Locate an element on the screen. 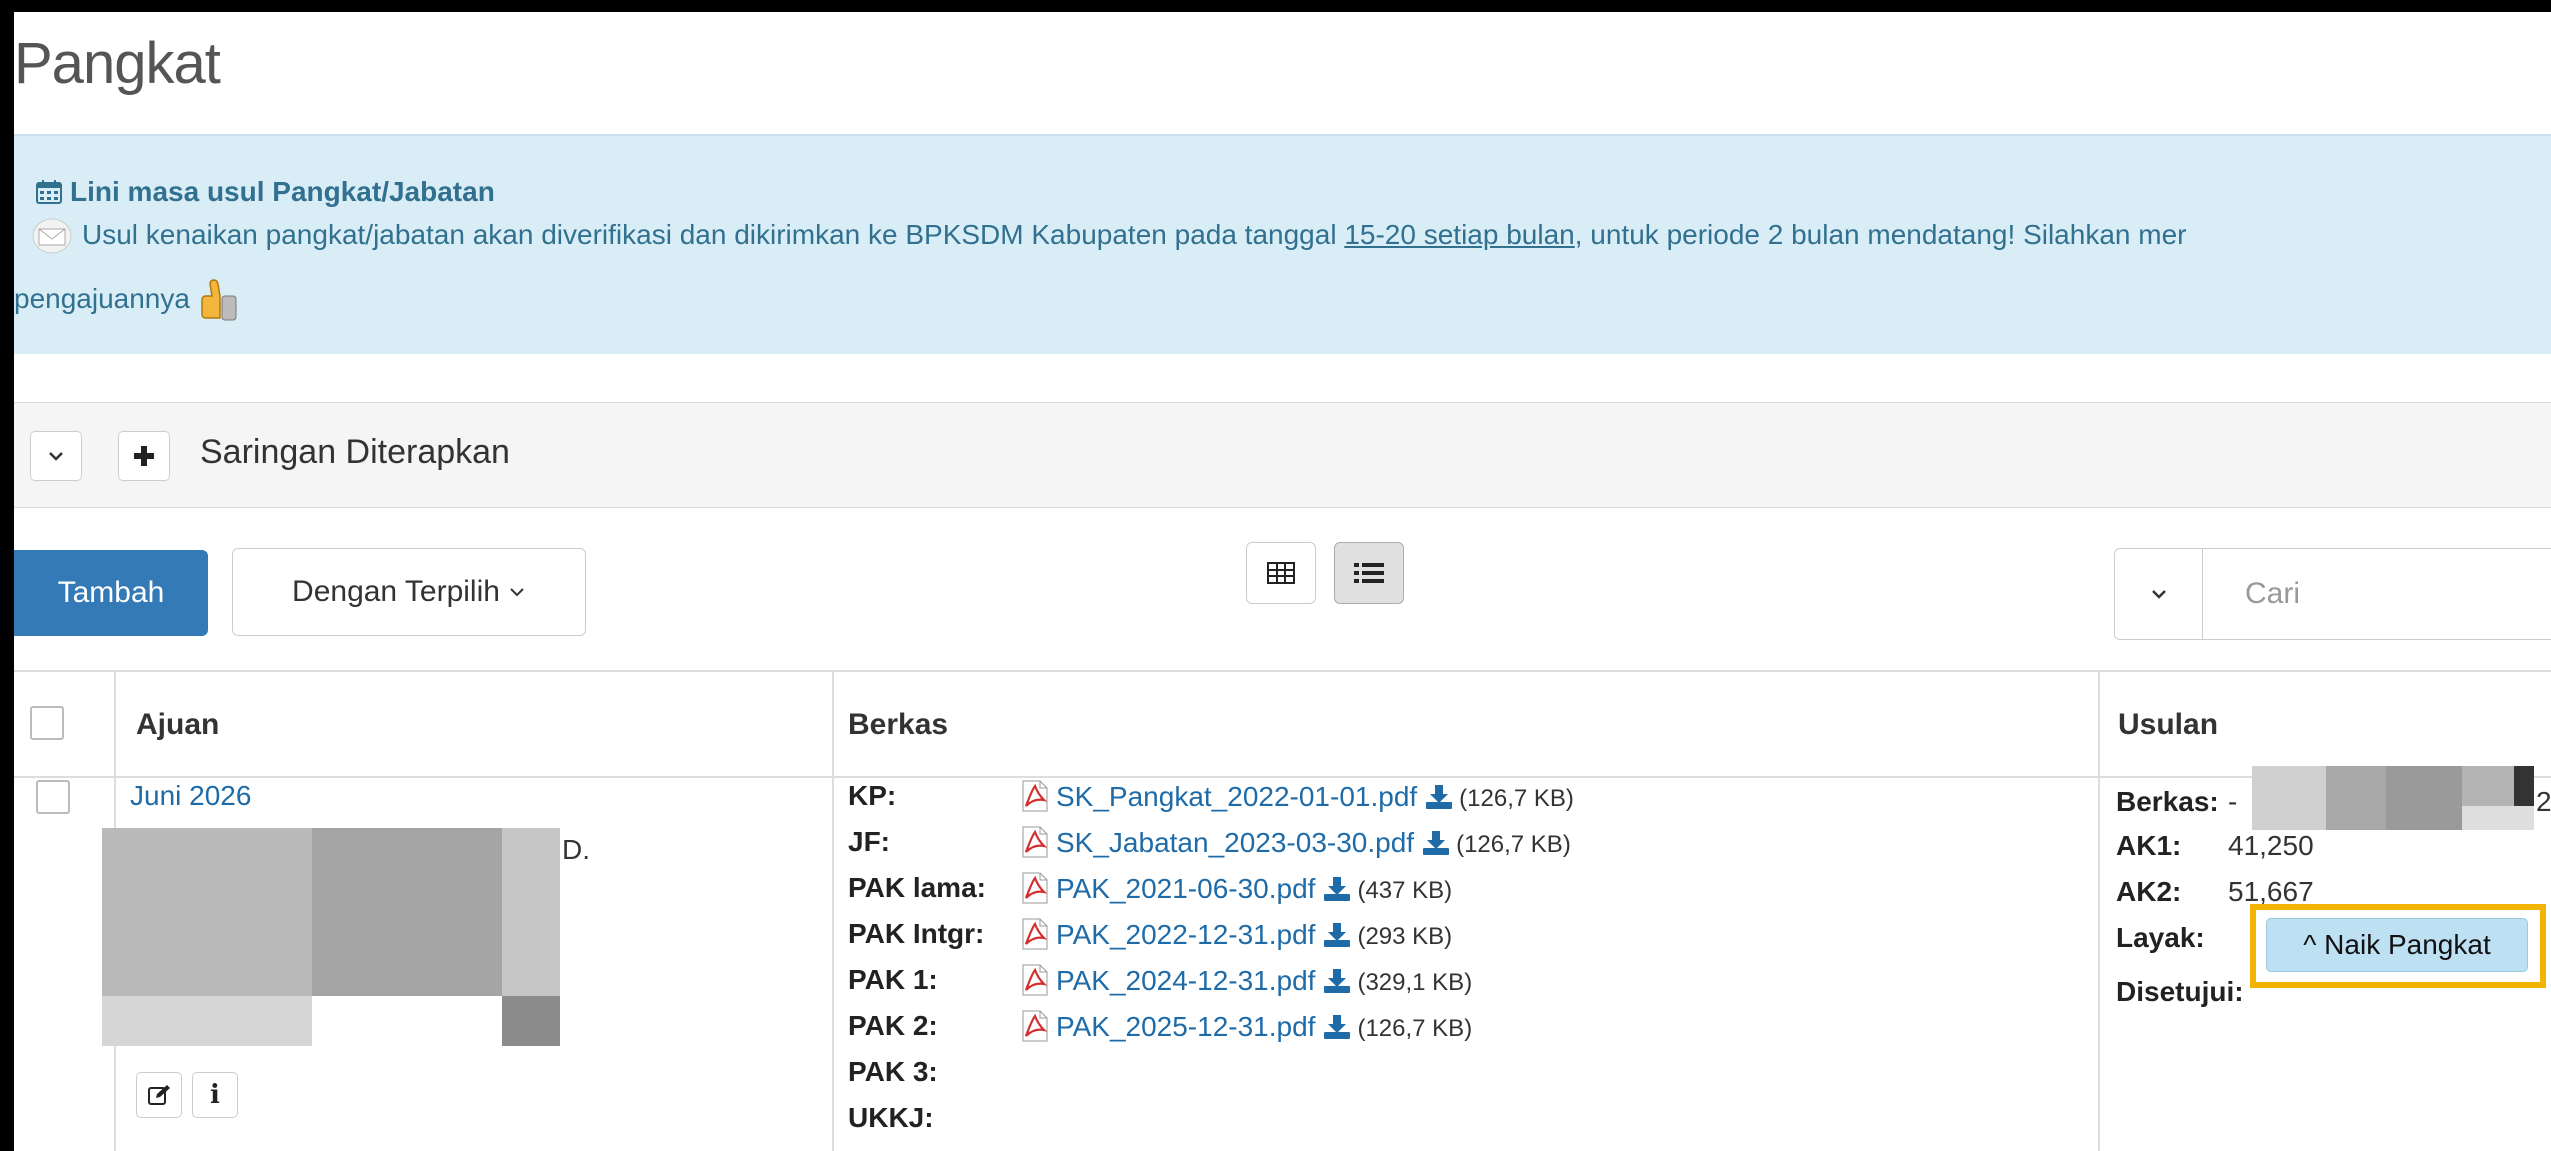 The width and height of the screenshot is (2551, 1151). page-title: Pangkat is located at coordinates (117, 63).